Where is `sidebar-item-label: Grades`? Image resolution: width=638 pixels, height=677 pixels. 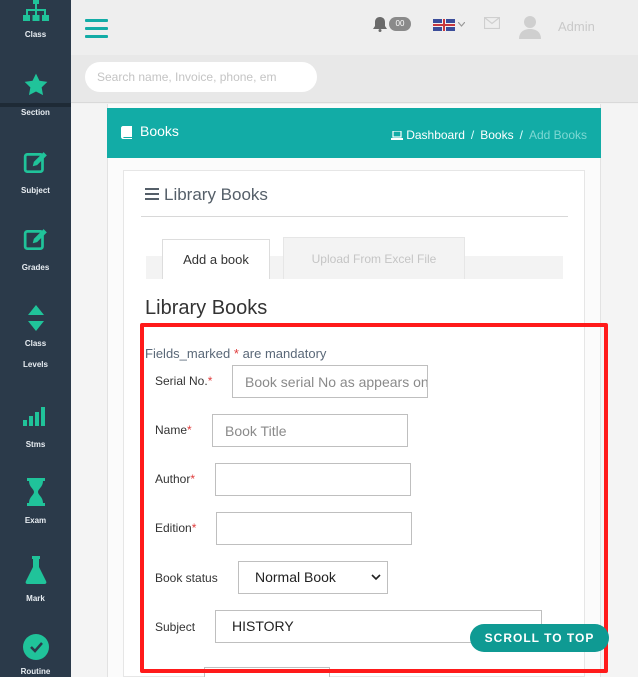 sidebar-item-label: Grades is located at coordinates (35, 267).